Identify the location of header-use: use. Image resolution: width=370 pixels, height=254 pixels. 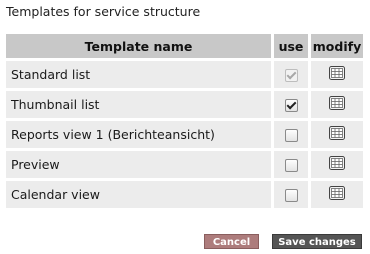
(292, 47).